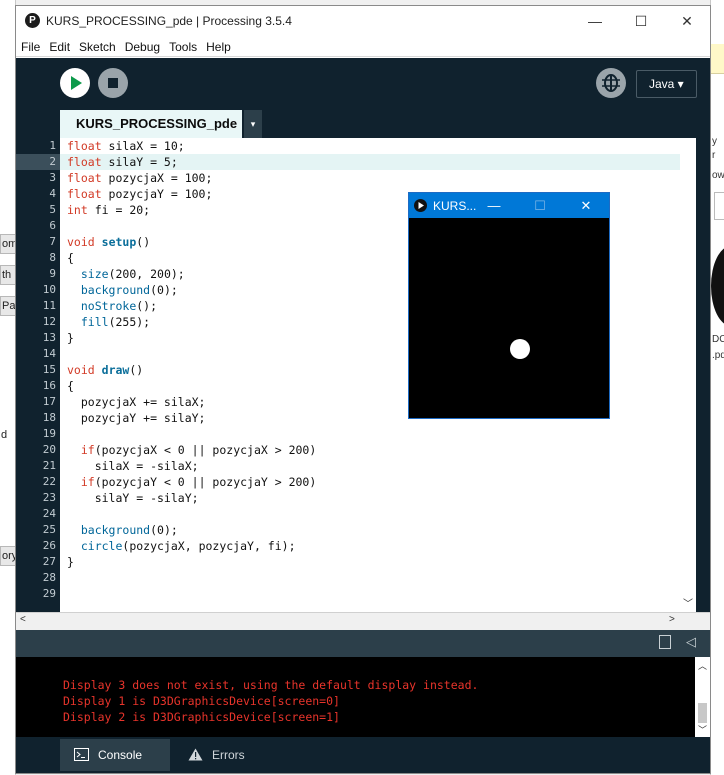 The height and width of the screenshot is (775, 724). I want to click on code-line: pozycjaY += silaY;, so click(136, 418).